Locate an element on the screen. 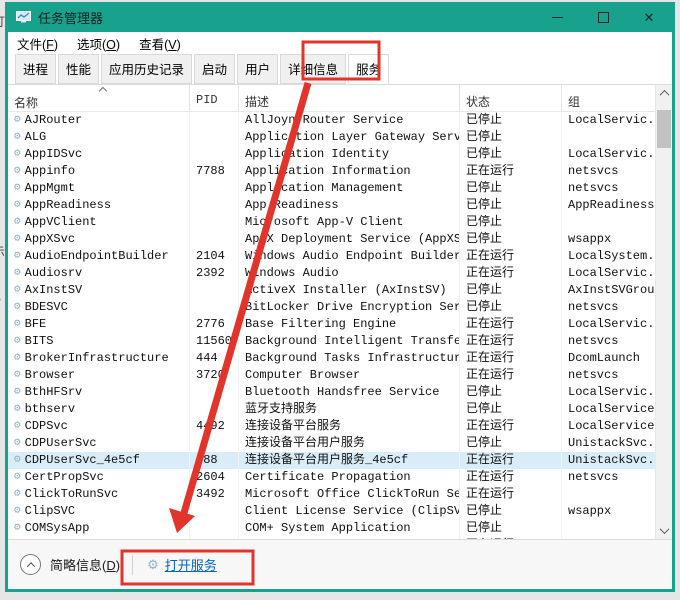 The image size is (680, 600). tab-服务: 服务 is located at coordinates (369, 69).